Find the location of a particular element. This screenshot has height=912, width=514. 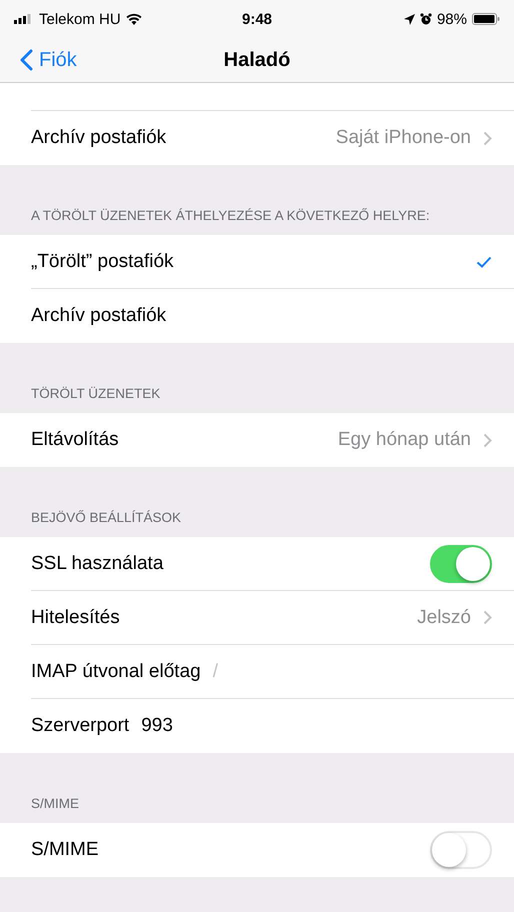

settings-row: Szerverport 993 is located at coordinates (272, 726).